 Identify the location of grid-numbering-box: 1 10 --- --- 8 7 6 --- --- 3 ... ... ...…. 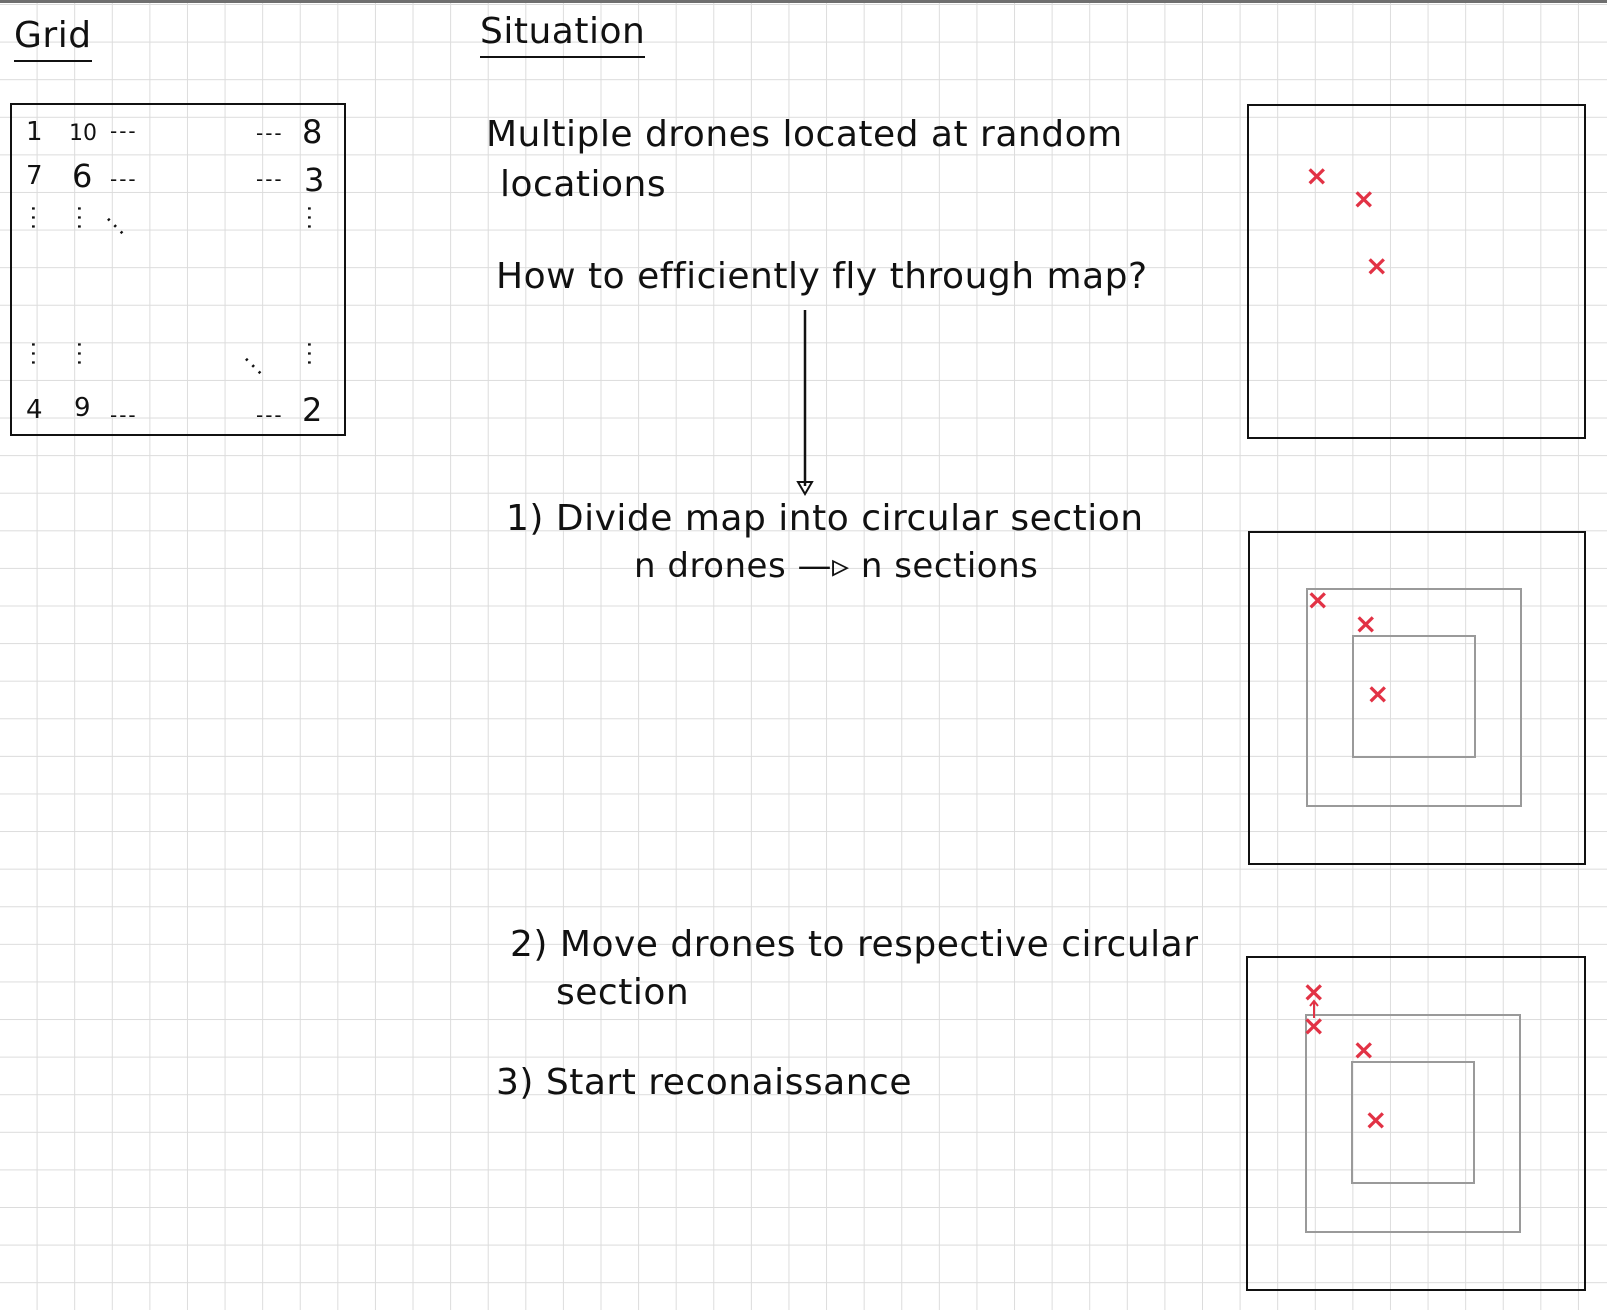
(178, 269).